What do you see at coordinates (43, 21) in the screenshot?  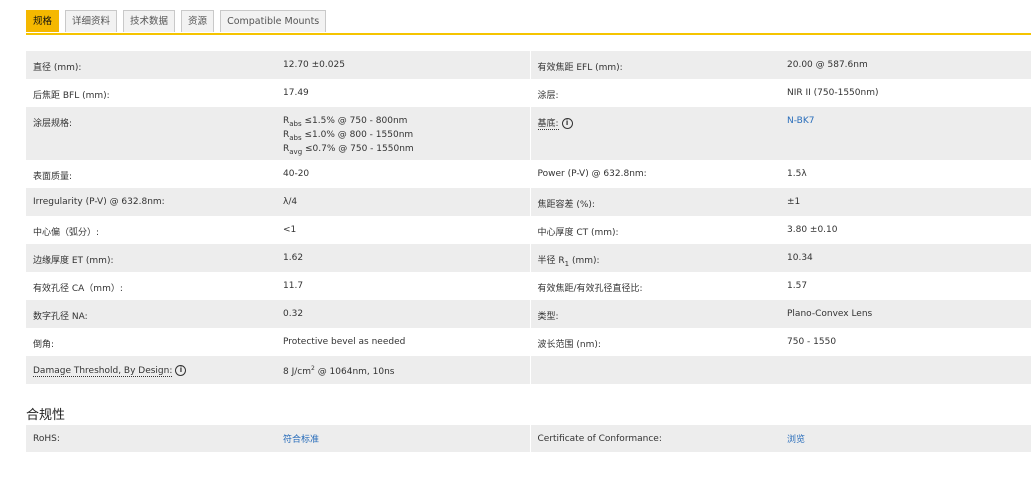 I see `tab-specifications: 规格` at bounding box center [43, 21].